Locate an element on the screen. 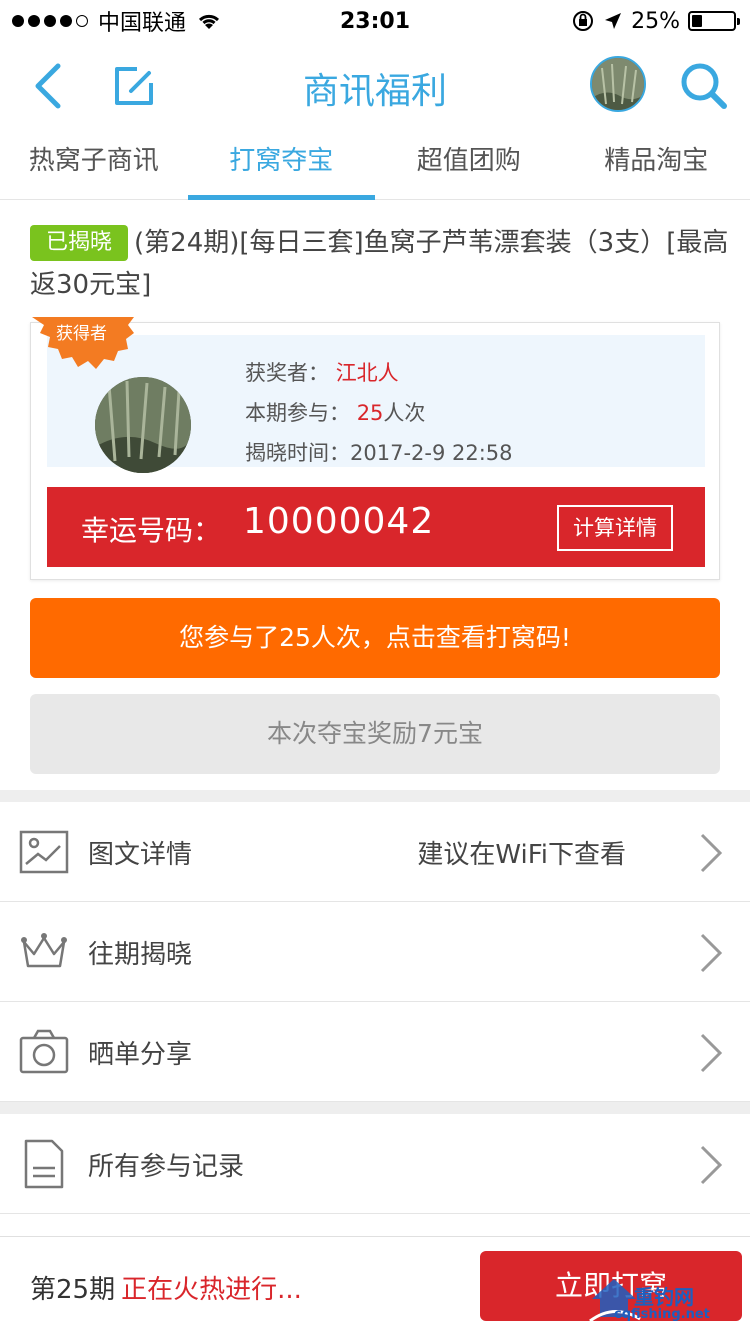 The width and height of the screenshot is (750, 1334). lucky-label: 幸运号码： is located at coordinates (151, 530).